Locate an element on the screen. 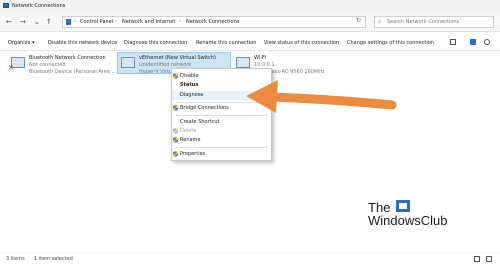 Image resolution: width=500 pixels, height=264 pixels. status-bar: 3 items 1 item selected is located at coordinates (250, 258).